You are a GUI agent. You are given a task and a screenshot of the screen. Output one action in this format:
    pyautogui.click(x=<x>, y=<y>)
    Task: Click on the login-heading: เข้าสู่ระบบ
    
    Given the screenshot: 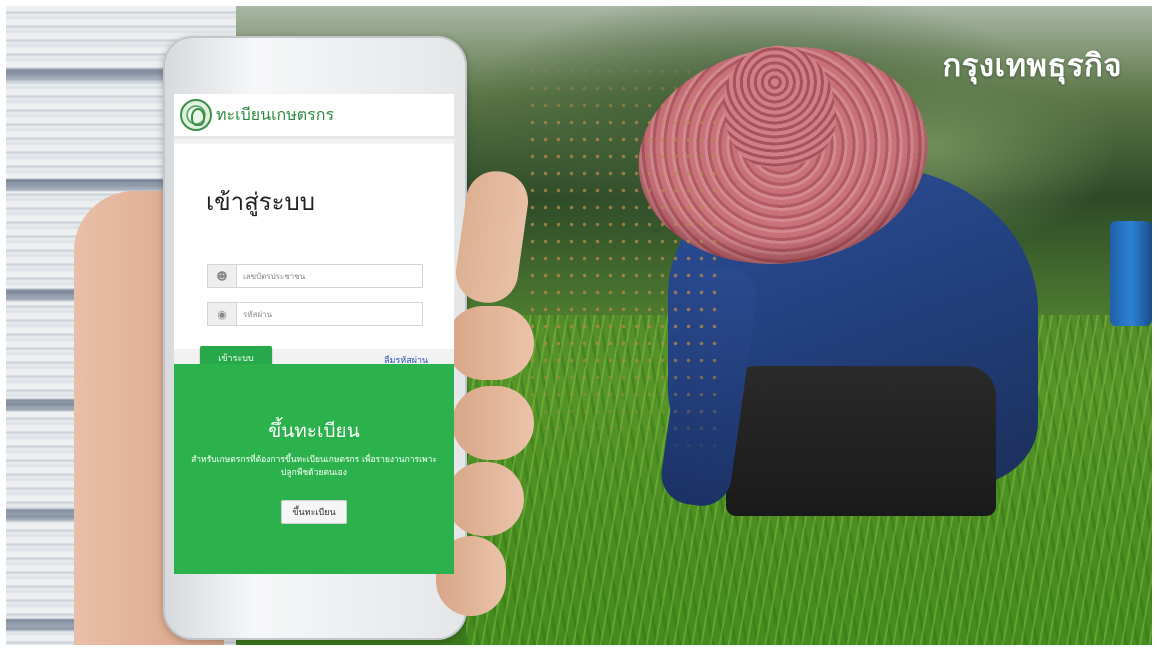 What is the action you would take?
    pyautogui.click(x=260, y=202)
    